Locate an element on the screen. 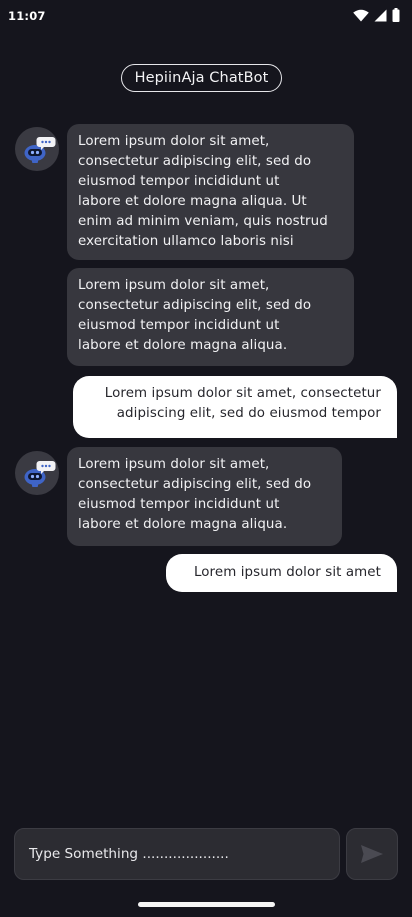 Image resolution: width=412 pixels, height=917 pixels. user-message: Lorem ipsum dolor sit amet is located at coordinates (281, 573).